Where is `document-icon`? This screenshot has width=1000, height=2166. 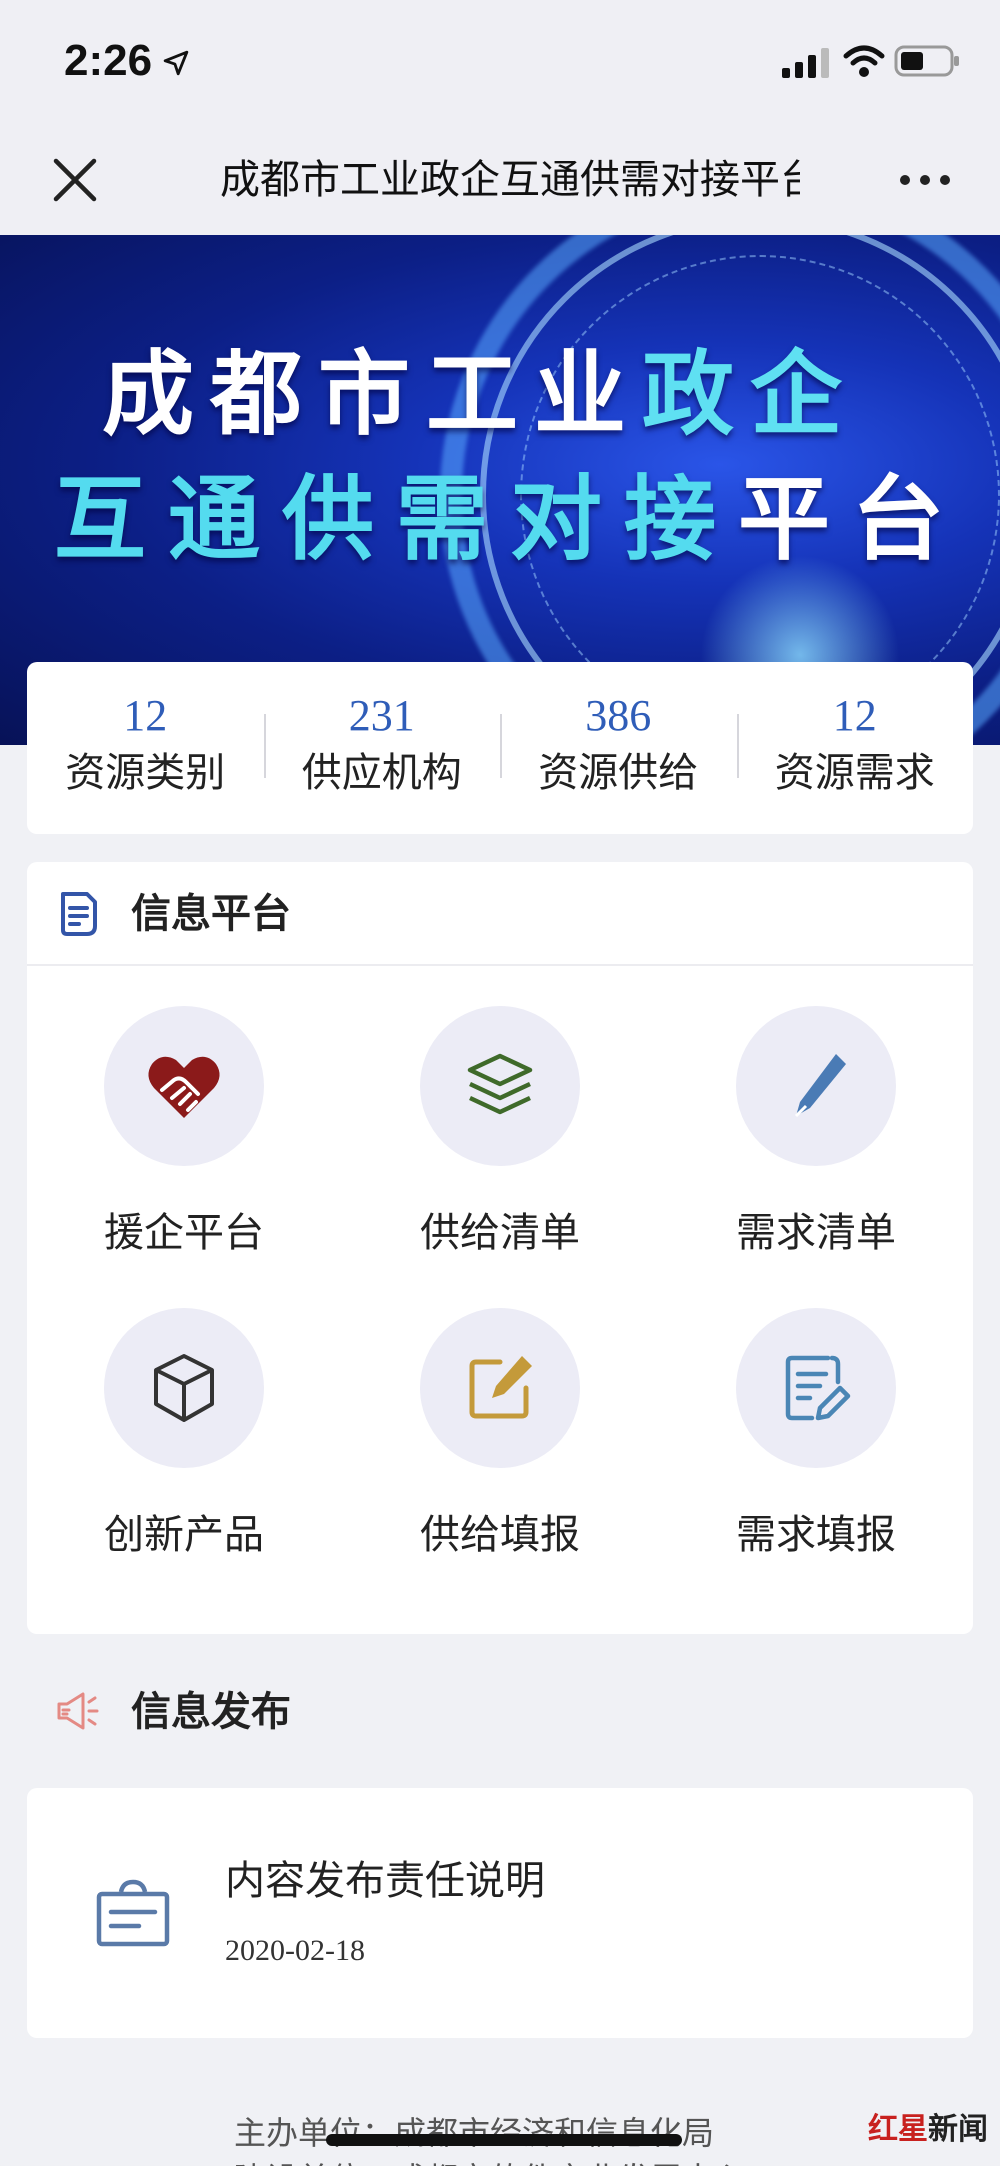 document-icon is located at coordinates (79, 914).